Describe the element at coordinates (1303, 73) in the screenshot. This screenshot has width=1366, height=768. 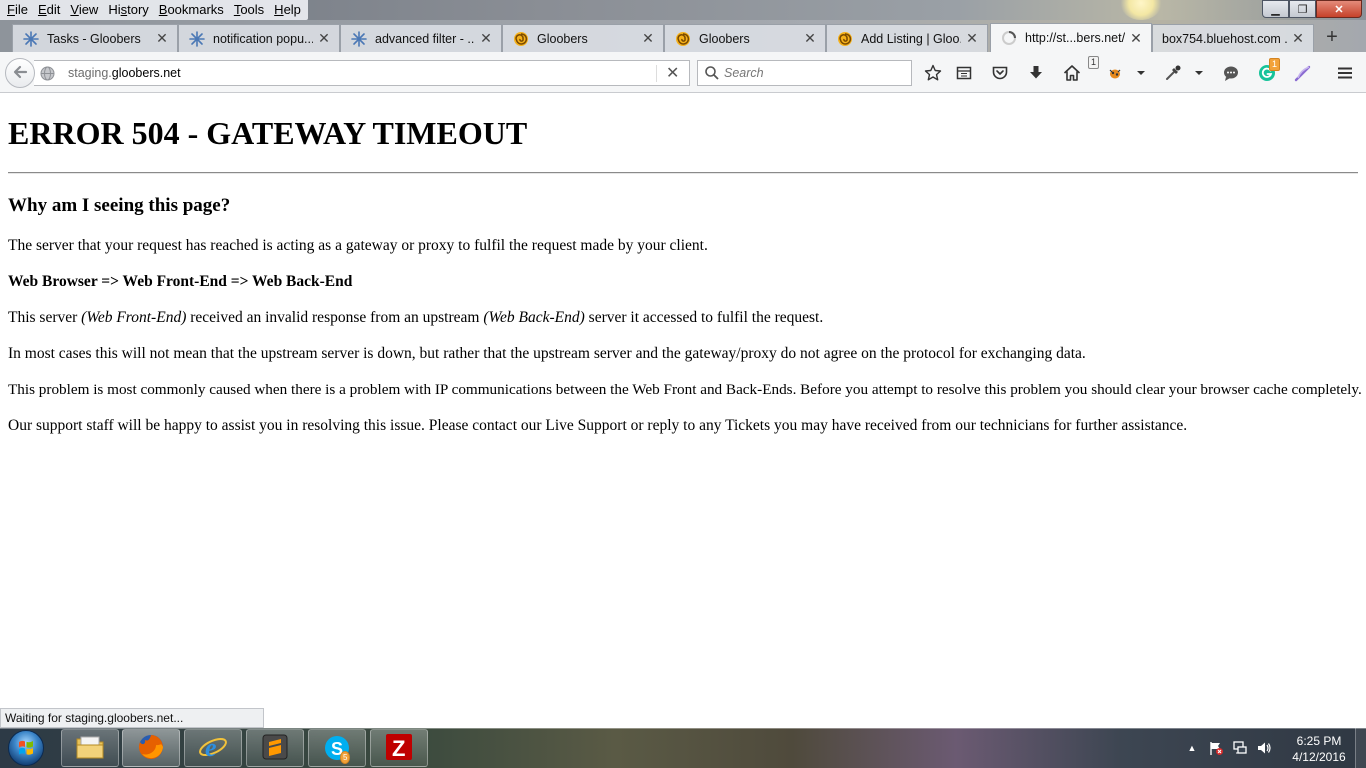
I see `feather-pen-icon` at that location.